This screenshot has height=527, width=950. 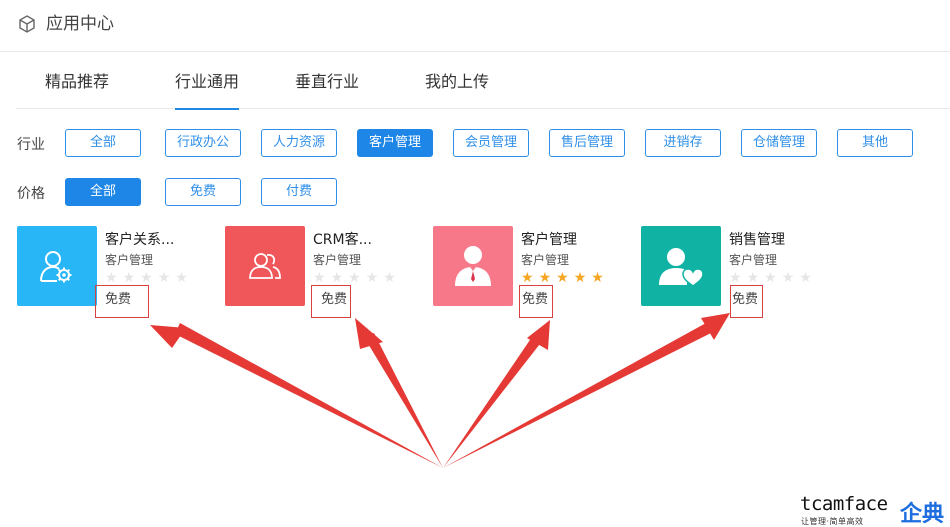 I want to click on brand-slogan: 让管理·简单高效, so click(x=832, y=521).